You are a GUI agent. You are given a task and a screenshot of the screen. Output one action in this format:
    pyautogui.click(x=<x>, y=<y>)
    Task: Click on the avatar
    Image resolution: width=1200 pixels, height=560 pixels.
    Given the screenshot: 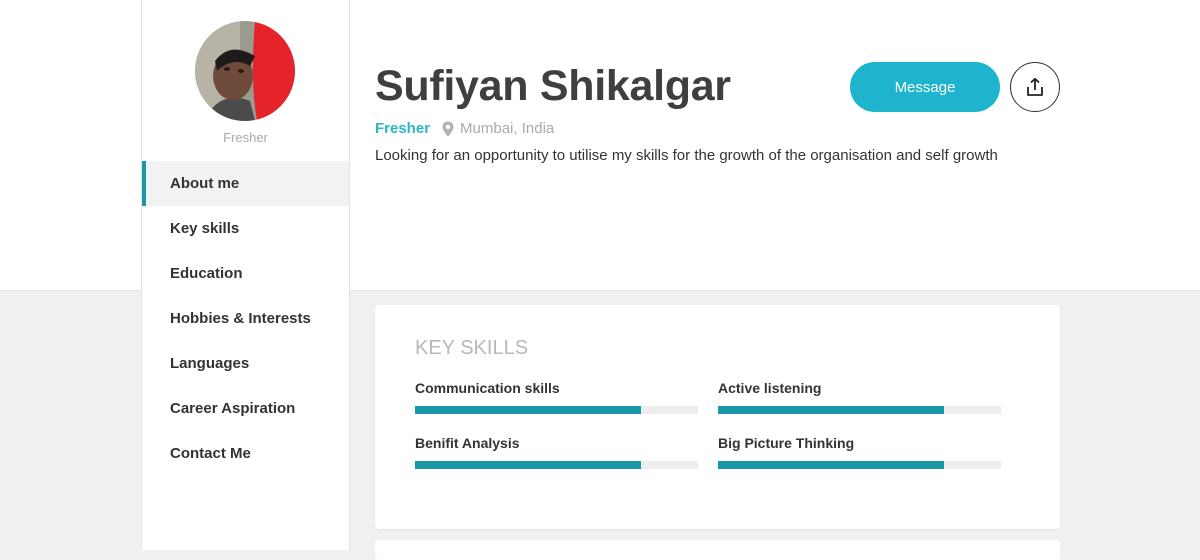 What is the action you would take?
    pyautogui.click(x=245, y=71)
    